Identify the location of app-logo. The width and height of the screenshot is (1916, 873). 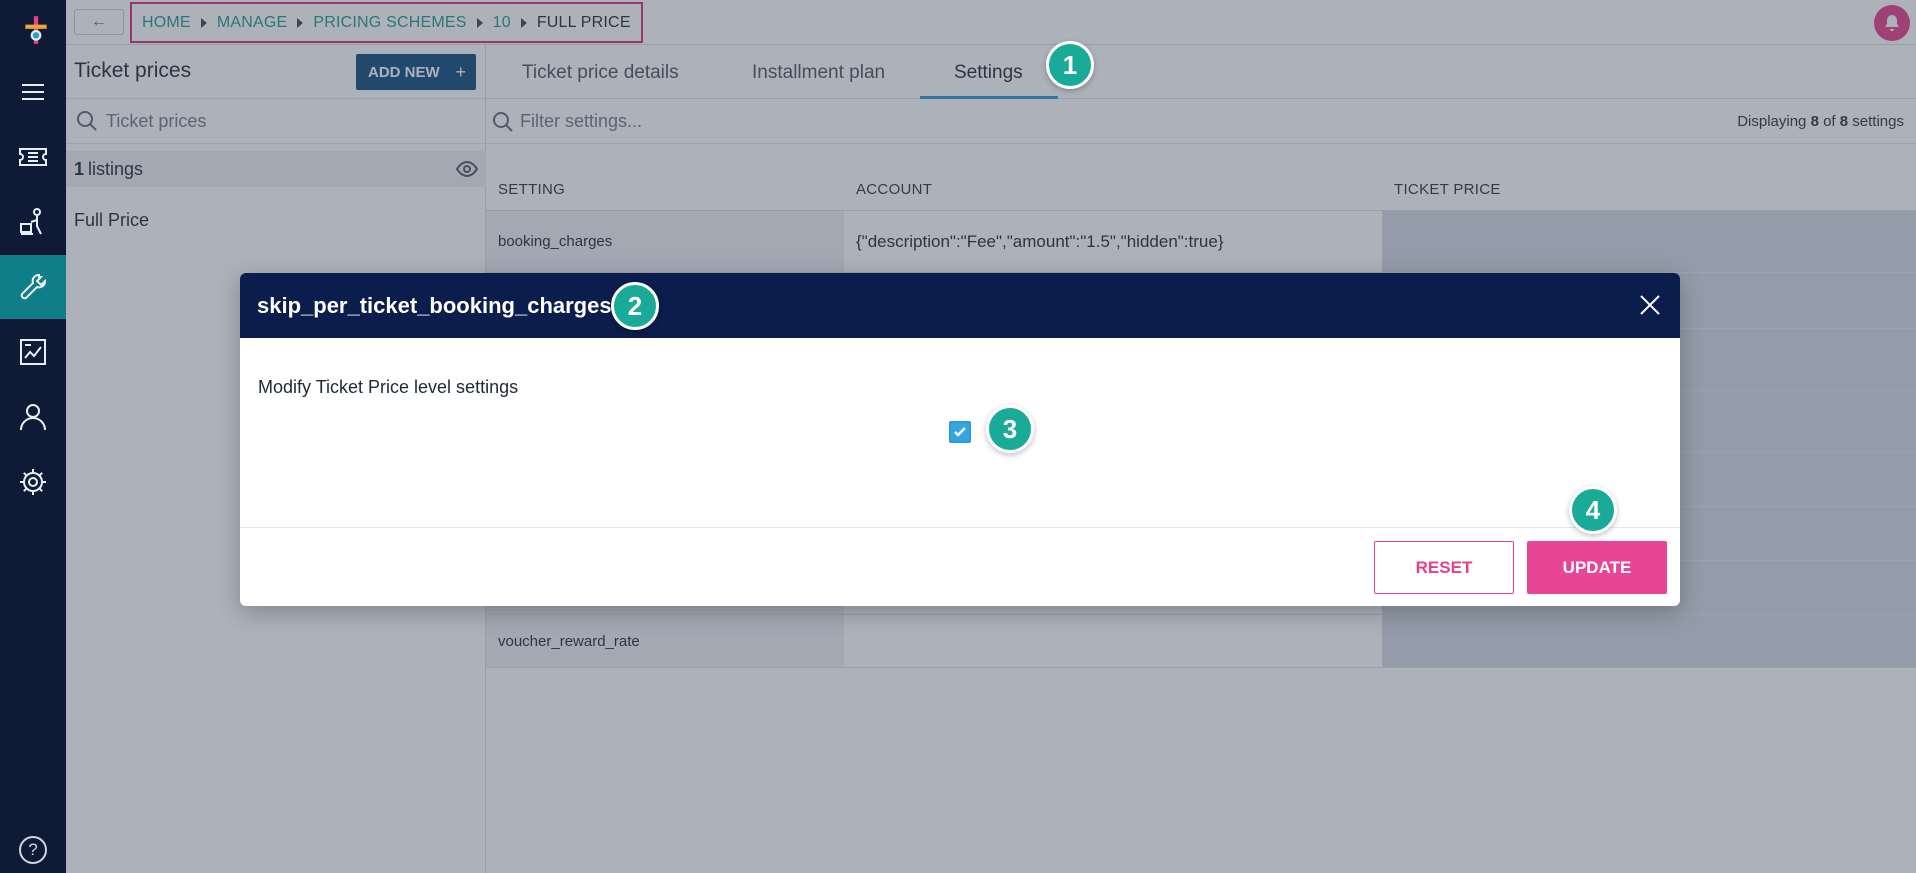
(34, 29).